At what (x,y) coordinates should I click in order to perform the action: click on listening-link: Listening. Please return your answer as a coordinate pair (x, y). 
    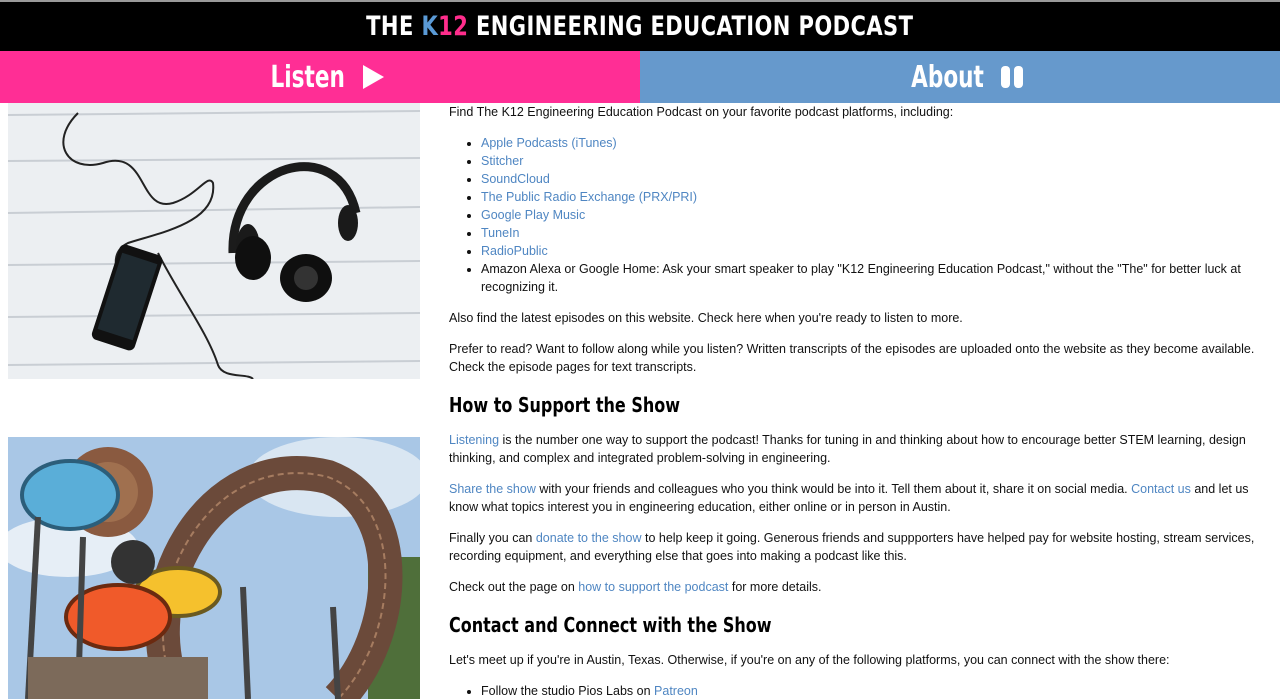
    Looking at the image, I should click on (474, 440).